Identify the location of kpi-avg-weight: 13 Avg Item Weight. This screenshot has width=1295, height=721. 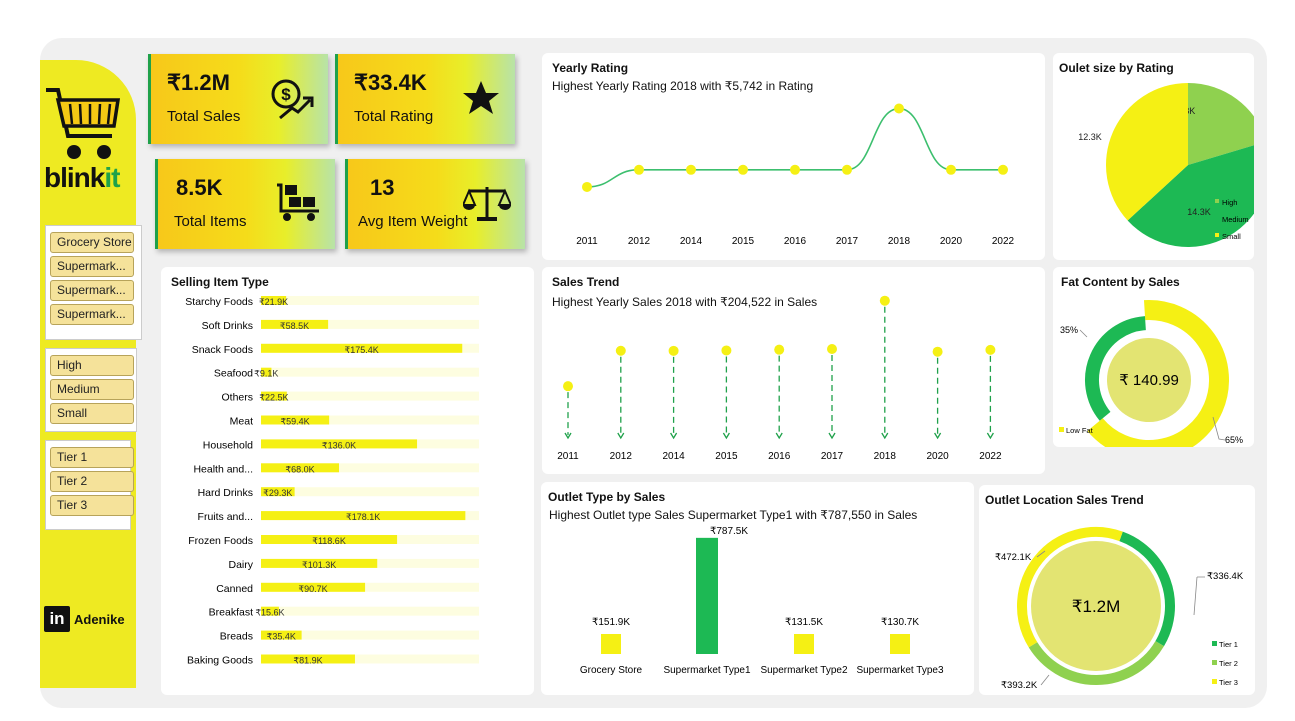
(435, 204).